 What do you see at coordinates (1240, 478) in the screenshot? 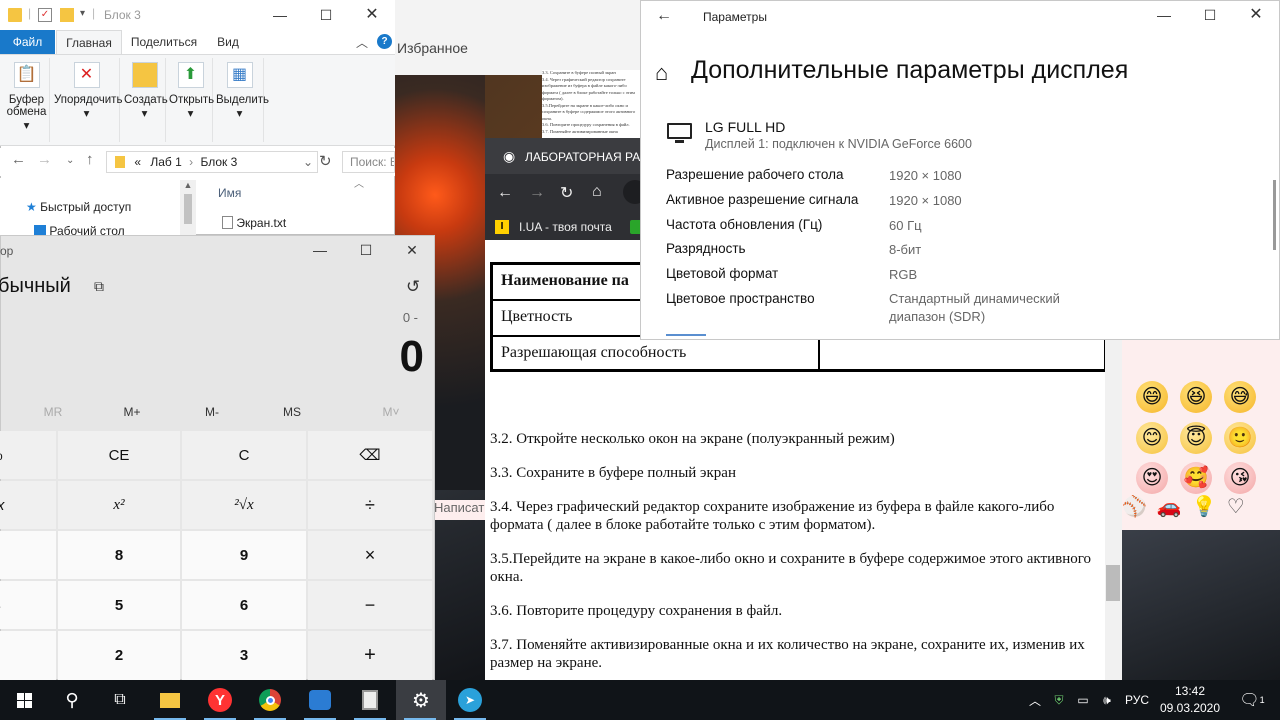
I see `emoji: 😘` at bounding box center [1240, 478].